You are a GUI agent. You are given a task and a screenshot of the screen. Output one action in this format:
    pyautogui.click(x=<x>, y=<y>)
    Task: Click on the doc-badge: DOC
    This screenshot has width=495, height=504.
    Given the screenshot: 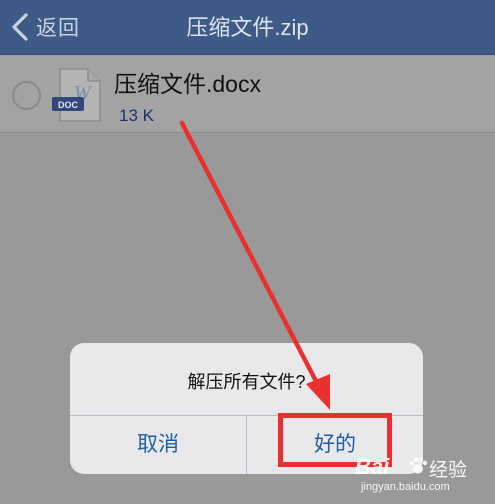 What is the action you would take?
    pyautogui.click(x=68, y=105)
    